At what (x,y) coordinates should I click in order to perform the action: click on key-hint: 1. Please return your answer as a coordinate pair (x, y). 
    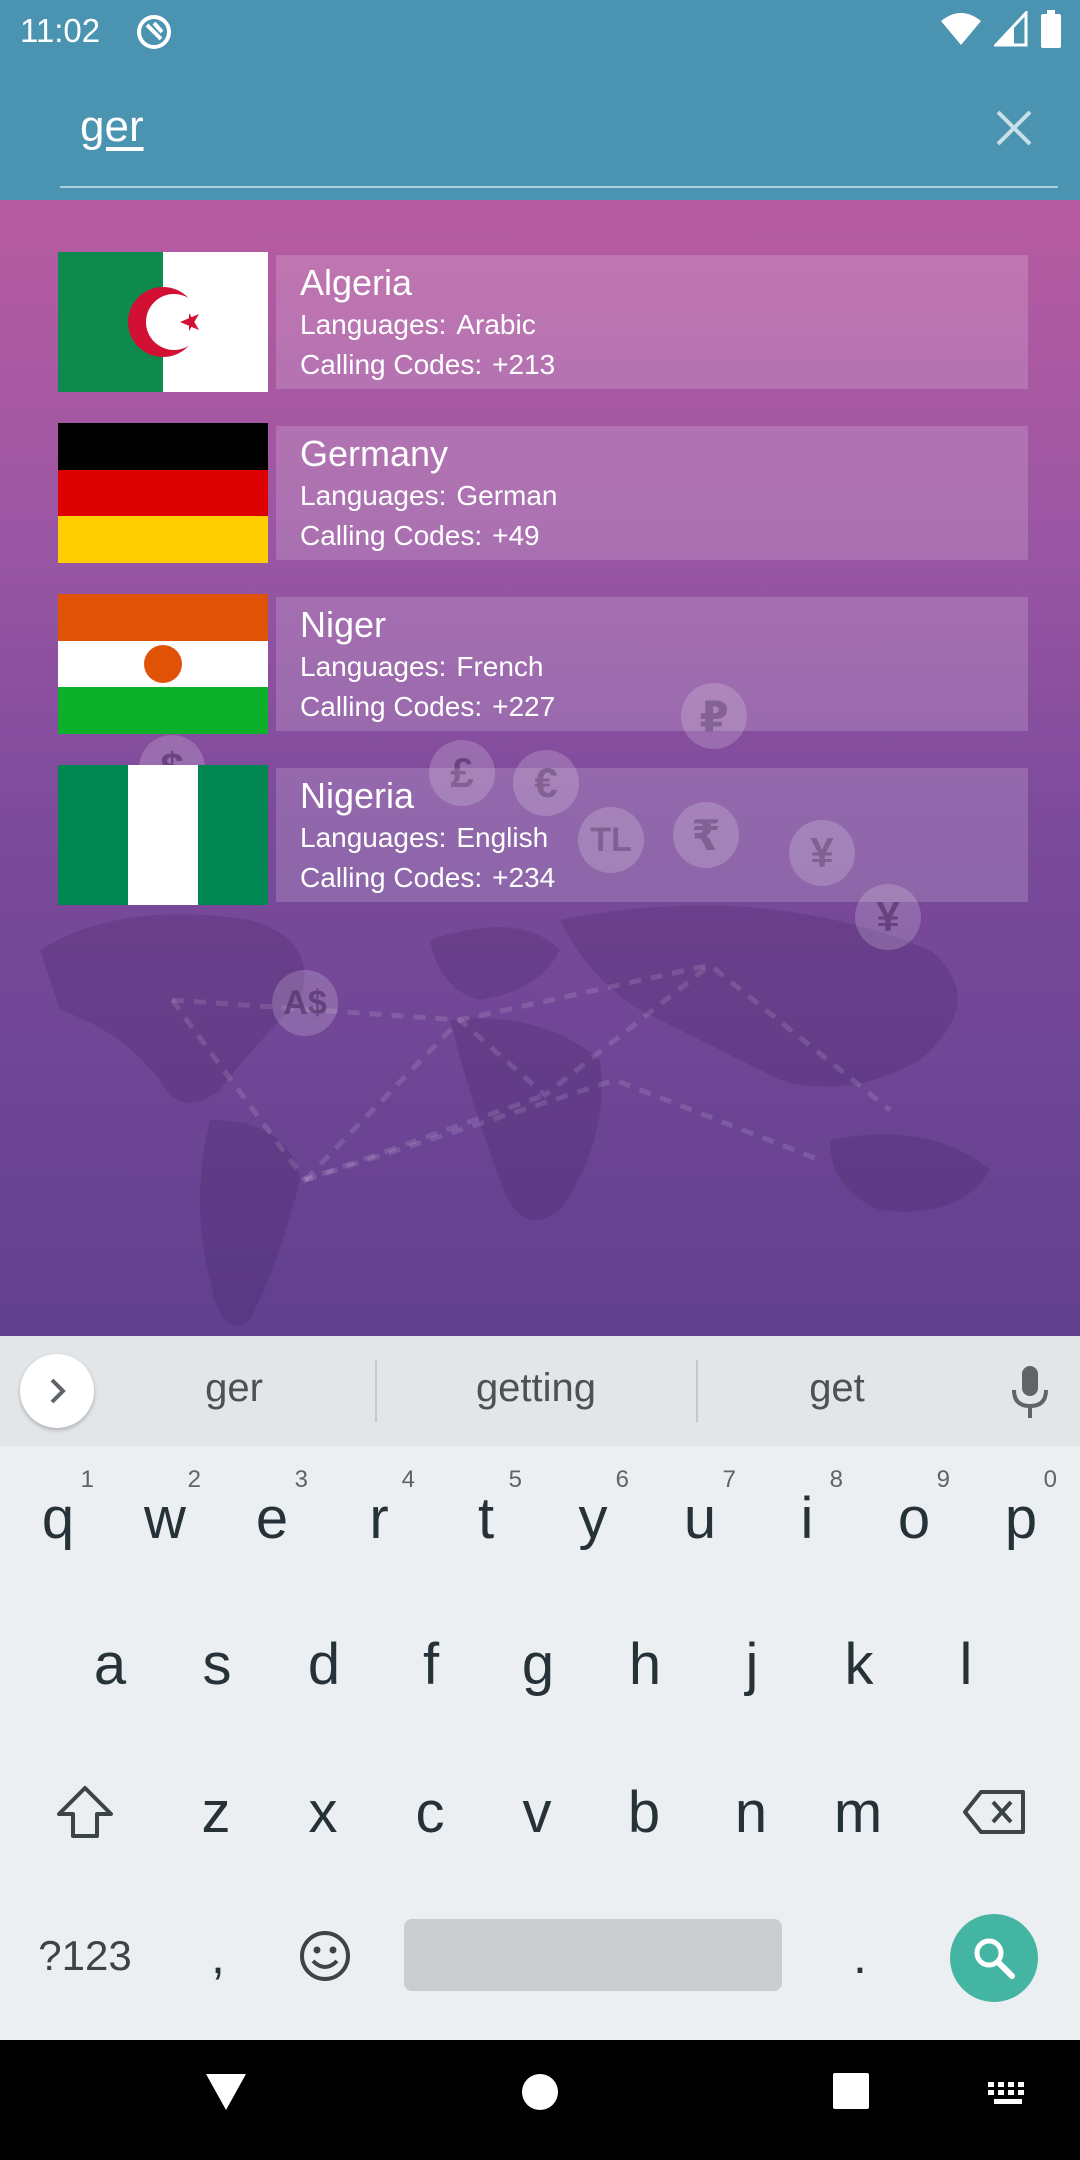
    Looking at the image, I should click on (87, 1479).